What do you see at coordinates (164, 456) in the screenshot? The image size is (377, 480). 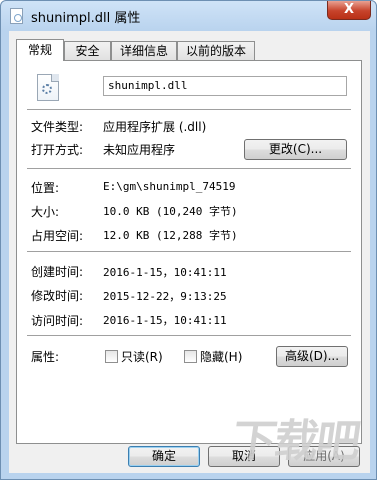 I see `ok-button: 确定` at bounding box center [164, 456].